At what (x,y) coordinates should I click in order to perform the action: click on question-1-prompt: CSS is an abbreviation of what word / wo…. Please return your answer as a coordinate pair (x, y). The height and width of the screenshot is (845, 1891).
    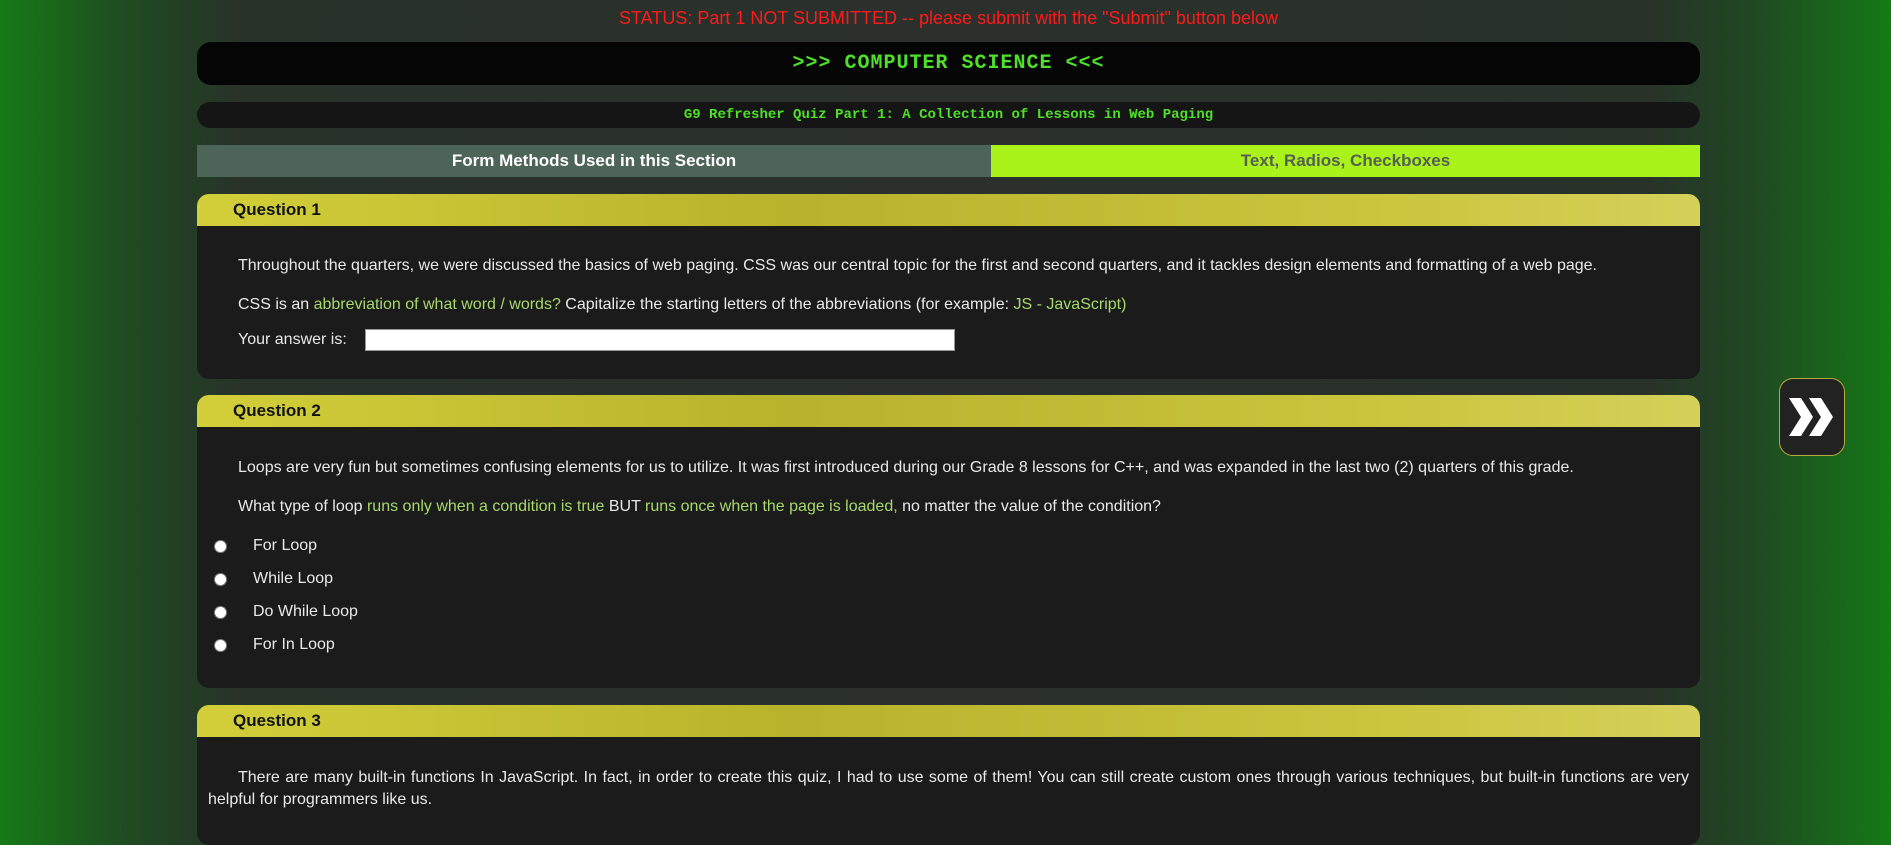
    Looking at the image, I should click on (682, 304).